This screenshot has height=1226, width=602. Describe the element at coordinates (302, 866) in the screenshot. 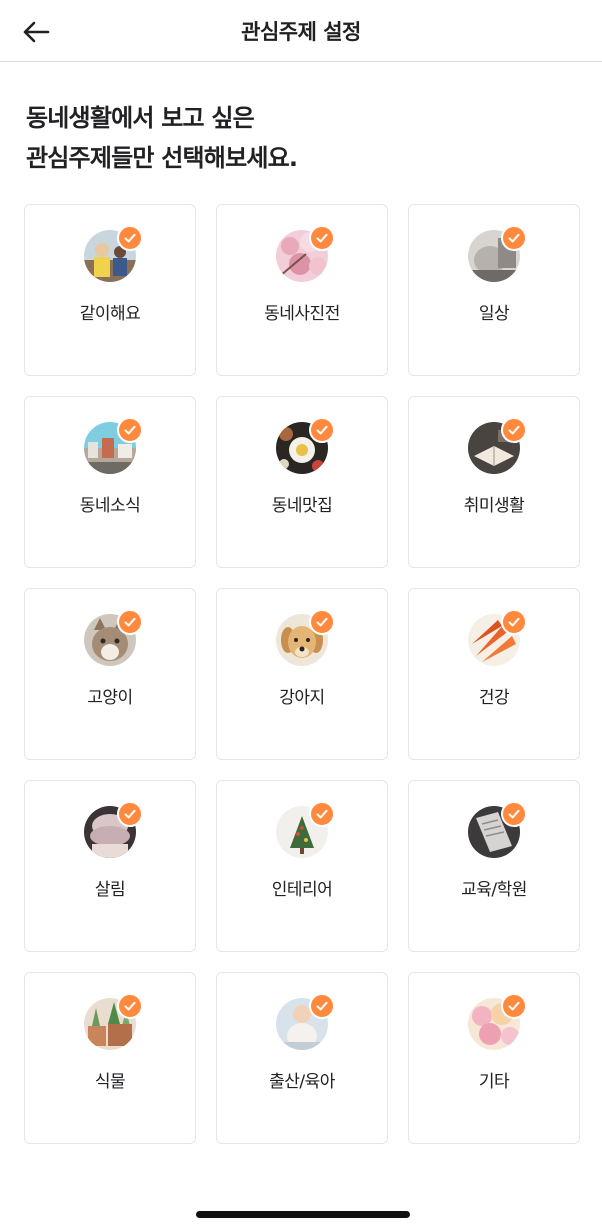

I see `topic-card-interior: 인테리어` at that location.